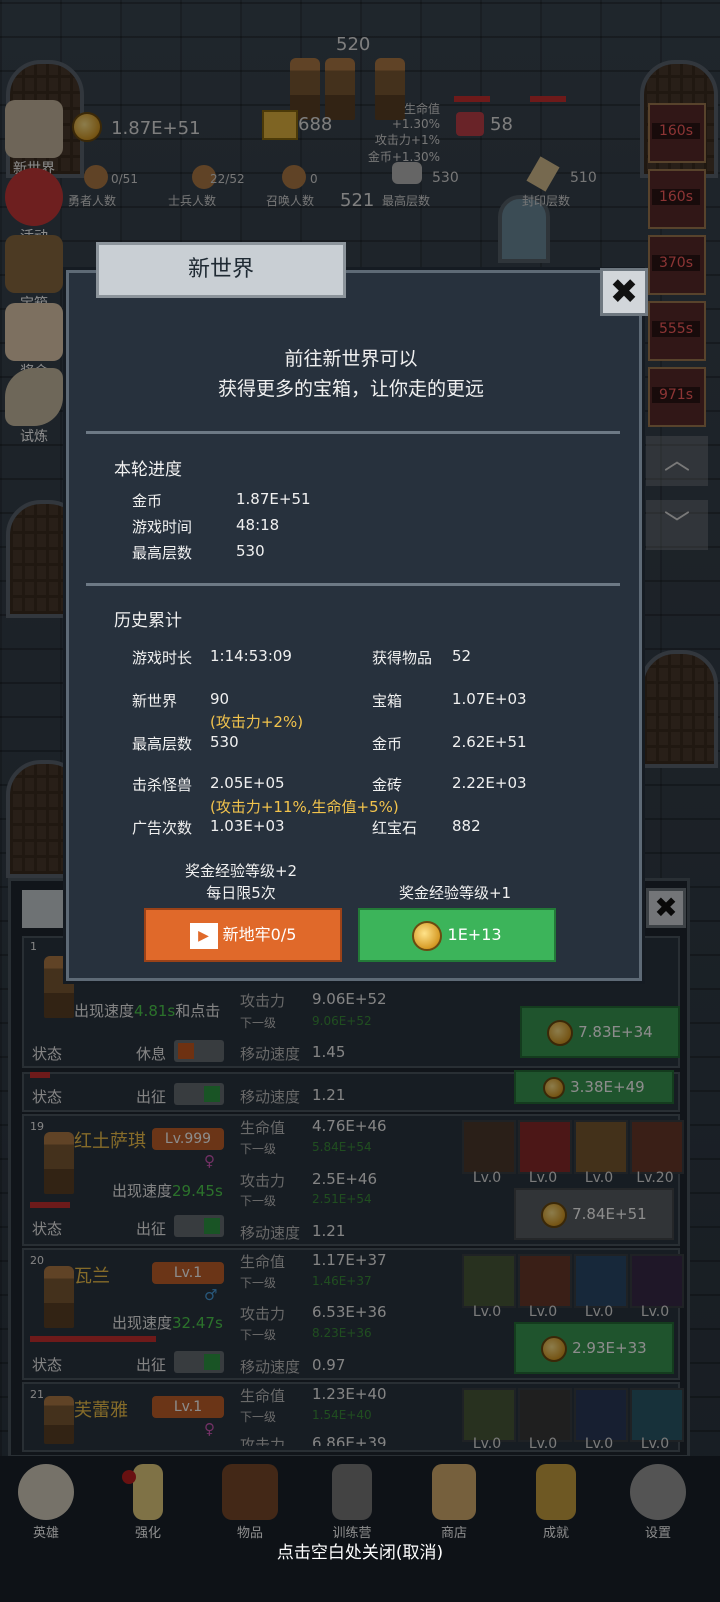  What do you see at coordinates (221, 270) in the screenshot?
I see `dialog-title: 新世界` at bounding box center [221, 270].